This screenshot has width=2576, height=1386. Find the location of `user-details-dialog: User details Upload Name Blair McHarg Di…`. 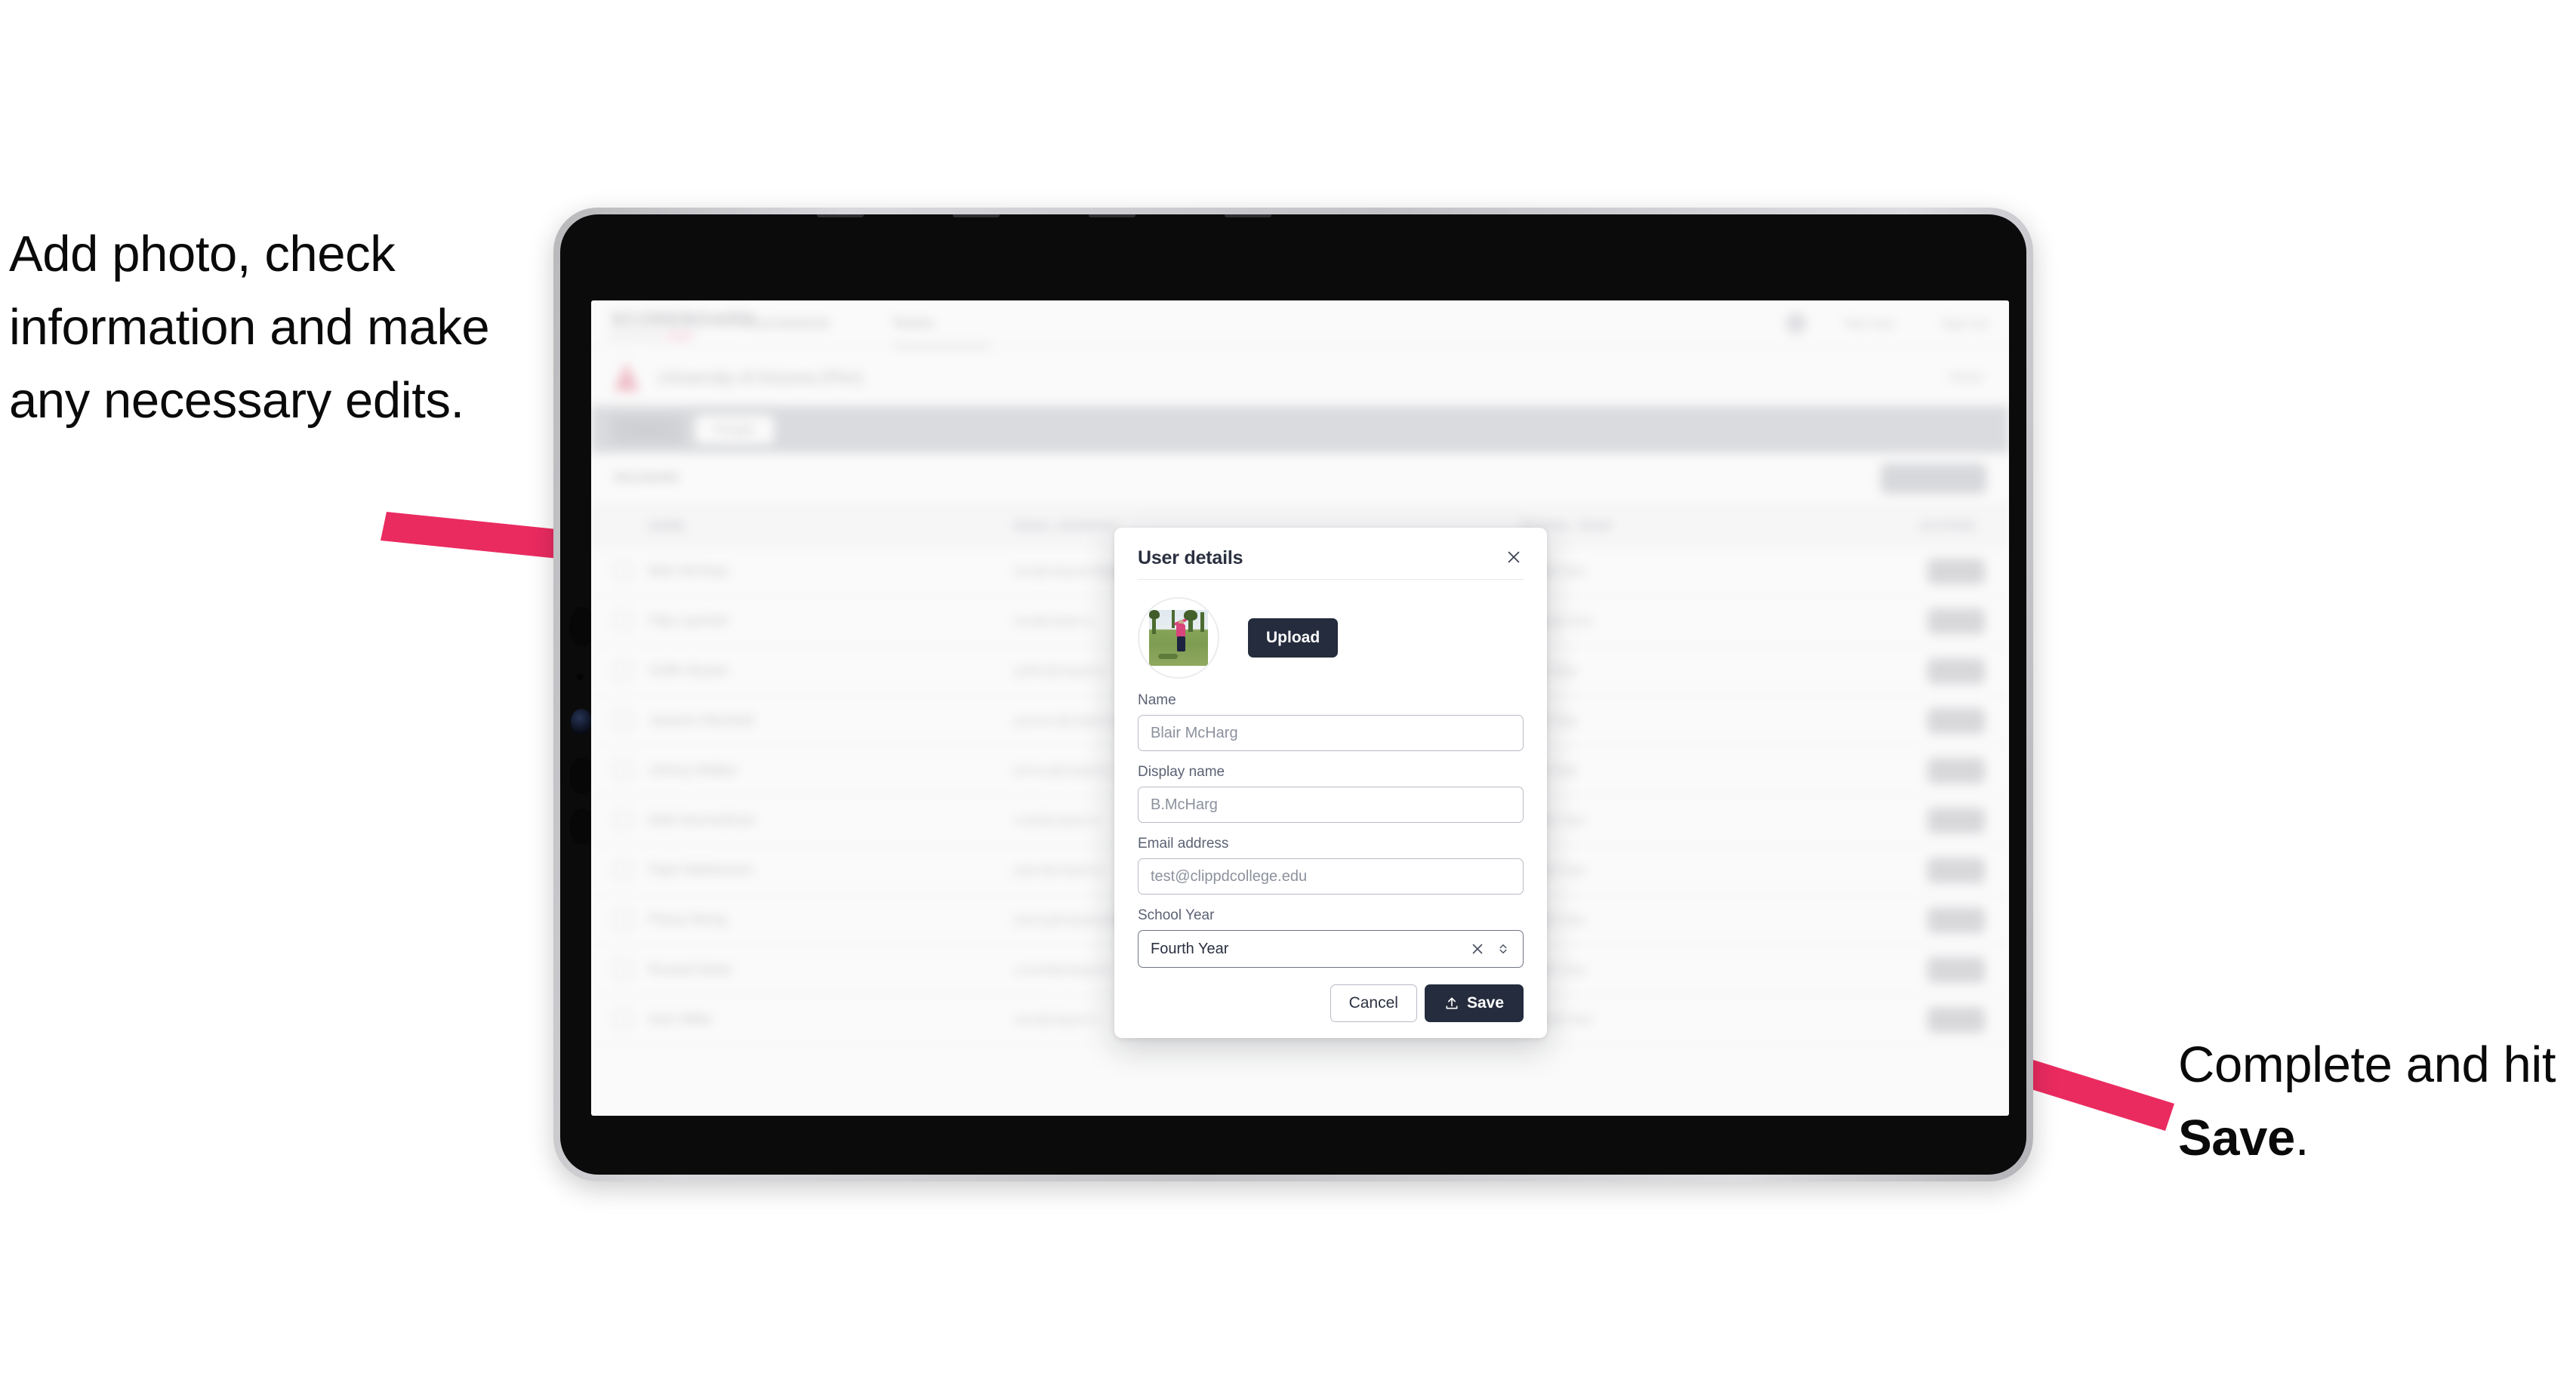

user-details-dialog: User details Upload Name Blair McHarg Di… is located at coordinates (1330, 783).